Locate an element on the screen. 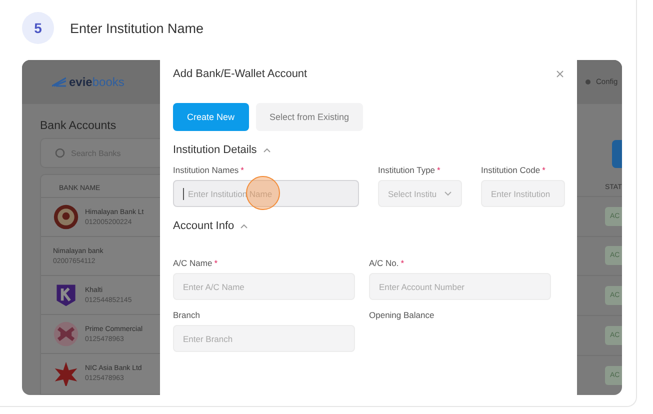 The width and height of the screenshot is (653, 414). chevron-down-icon is located at coordinates (448, 193).